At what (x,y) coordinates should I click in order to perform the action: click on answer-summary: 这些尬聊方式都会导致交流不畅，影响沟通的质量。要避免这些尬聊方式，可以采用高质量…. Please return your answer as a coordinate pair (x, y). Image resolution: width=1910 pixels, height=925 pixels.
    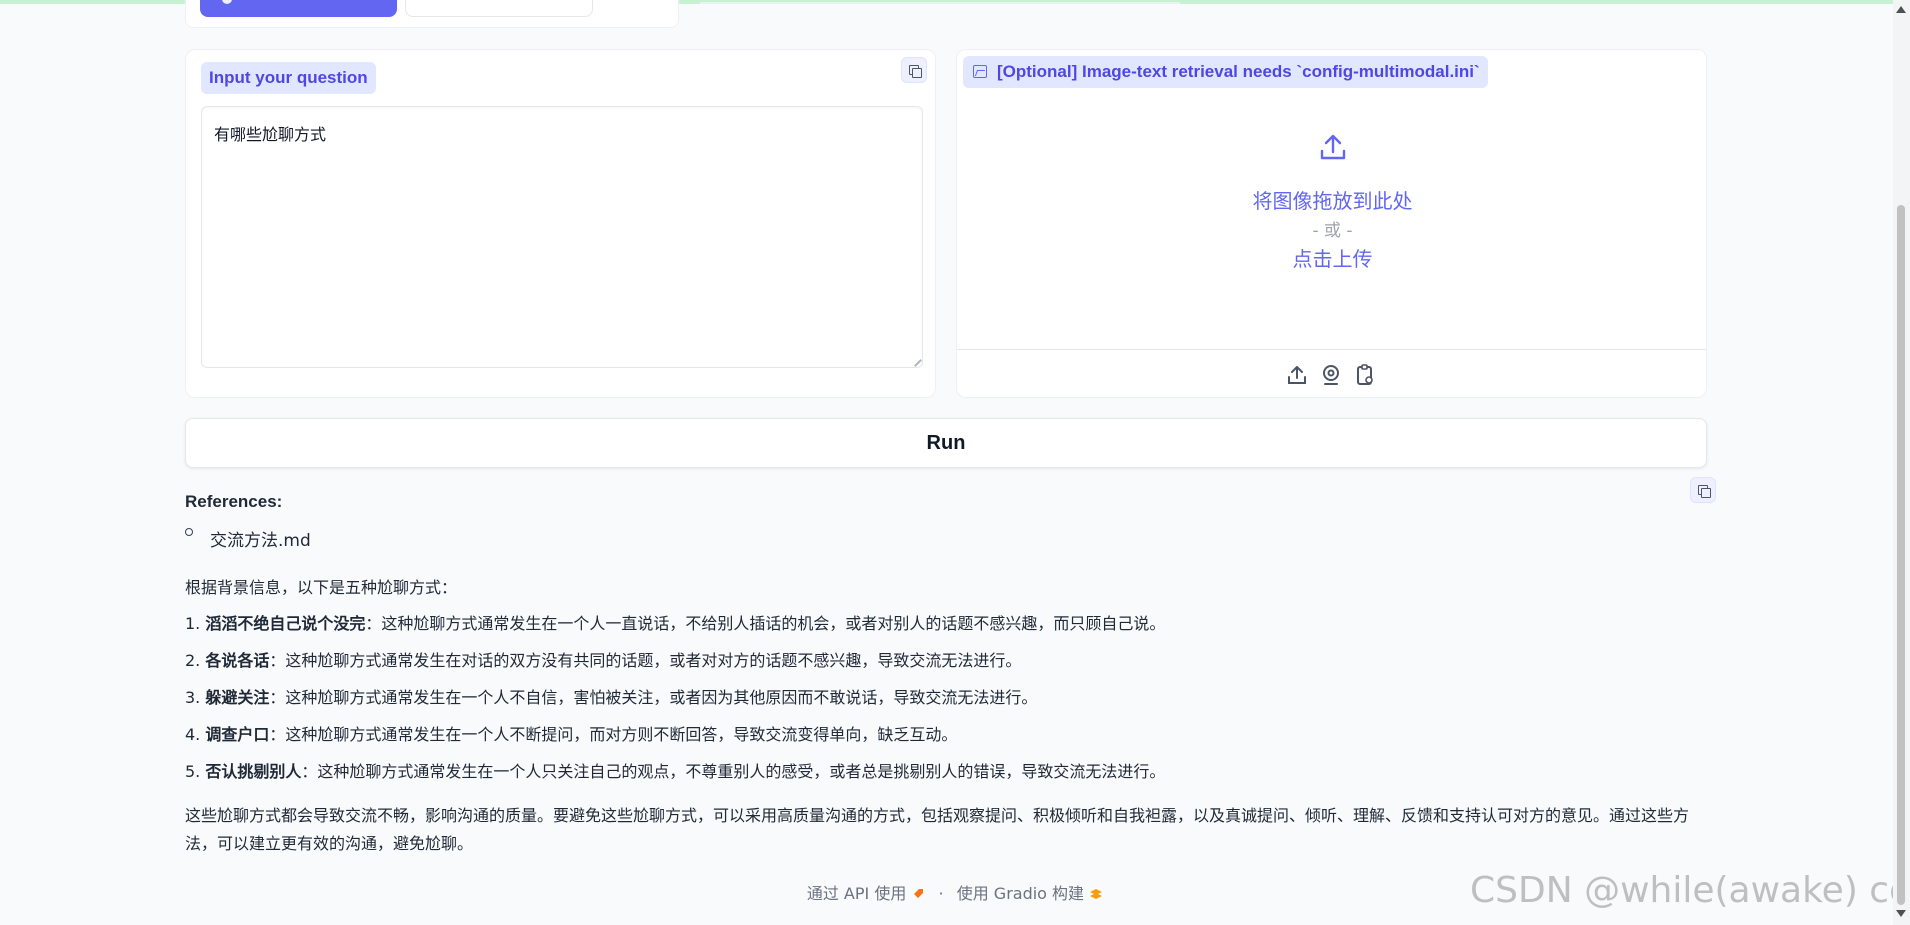
    Looking at the image, I should click on (937, 829).